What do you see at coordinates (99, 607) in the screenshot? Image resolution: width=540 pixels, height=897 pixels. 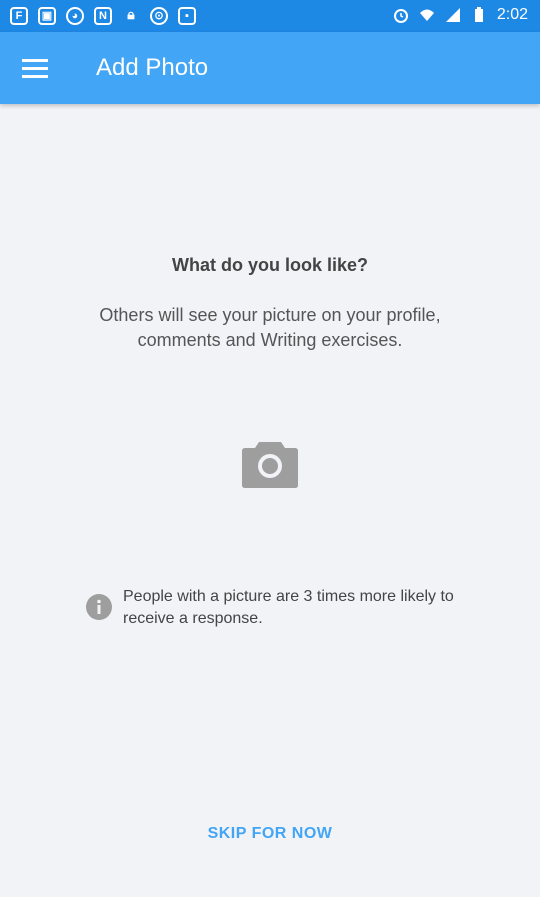 I see `info-icon` at bounding box center [99, 607].